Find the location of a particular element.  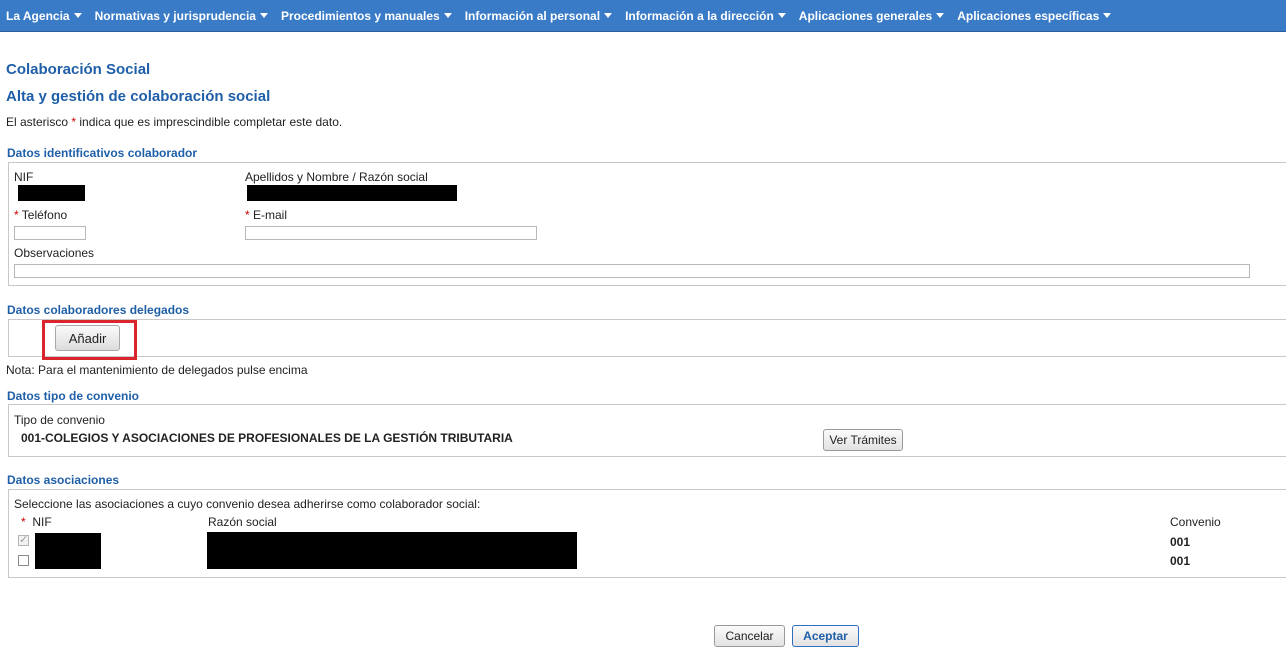

phone-label: * Teléfono is located at coordinates (40, 215).